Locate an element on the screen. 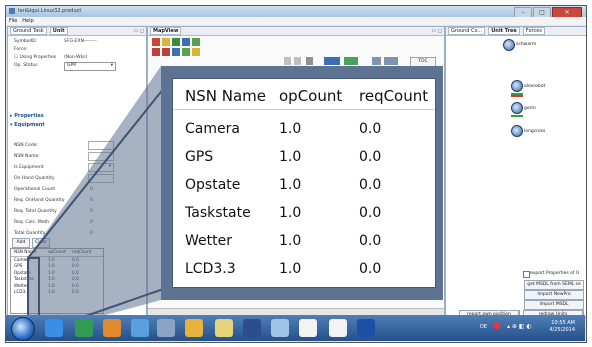  onhand-input is located at coordinates (101, 178).